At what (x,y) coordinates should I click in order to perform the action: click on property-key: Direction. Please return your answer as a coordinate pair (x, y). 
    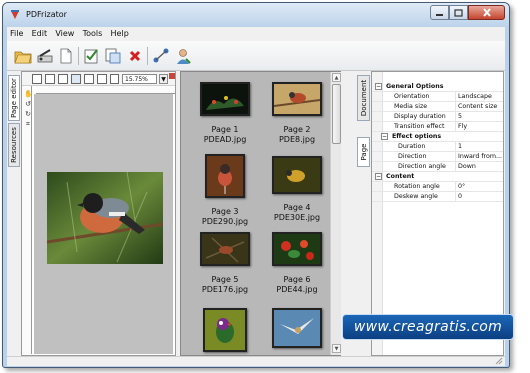
    Looking at the image, I should click on (412, 156).